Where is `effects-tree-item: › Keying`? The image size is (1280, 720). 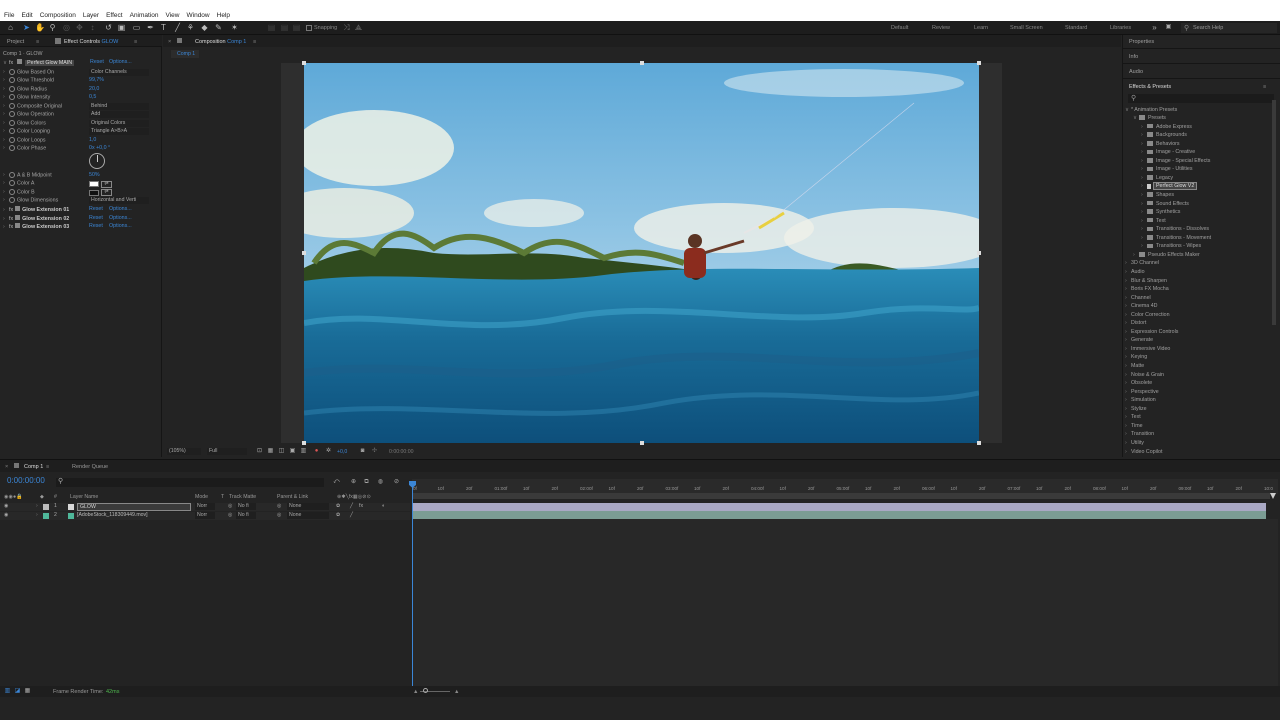
effects-tree-item: › Keying is located at coordinates (1197, 358).